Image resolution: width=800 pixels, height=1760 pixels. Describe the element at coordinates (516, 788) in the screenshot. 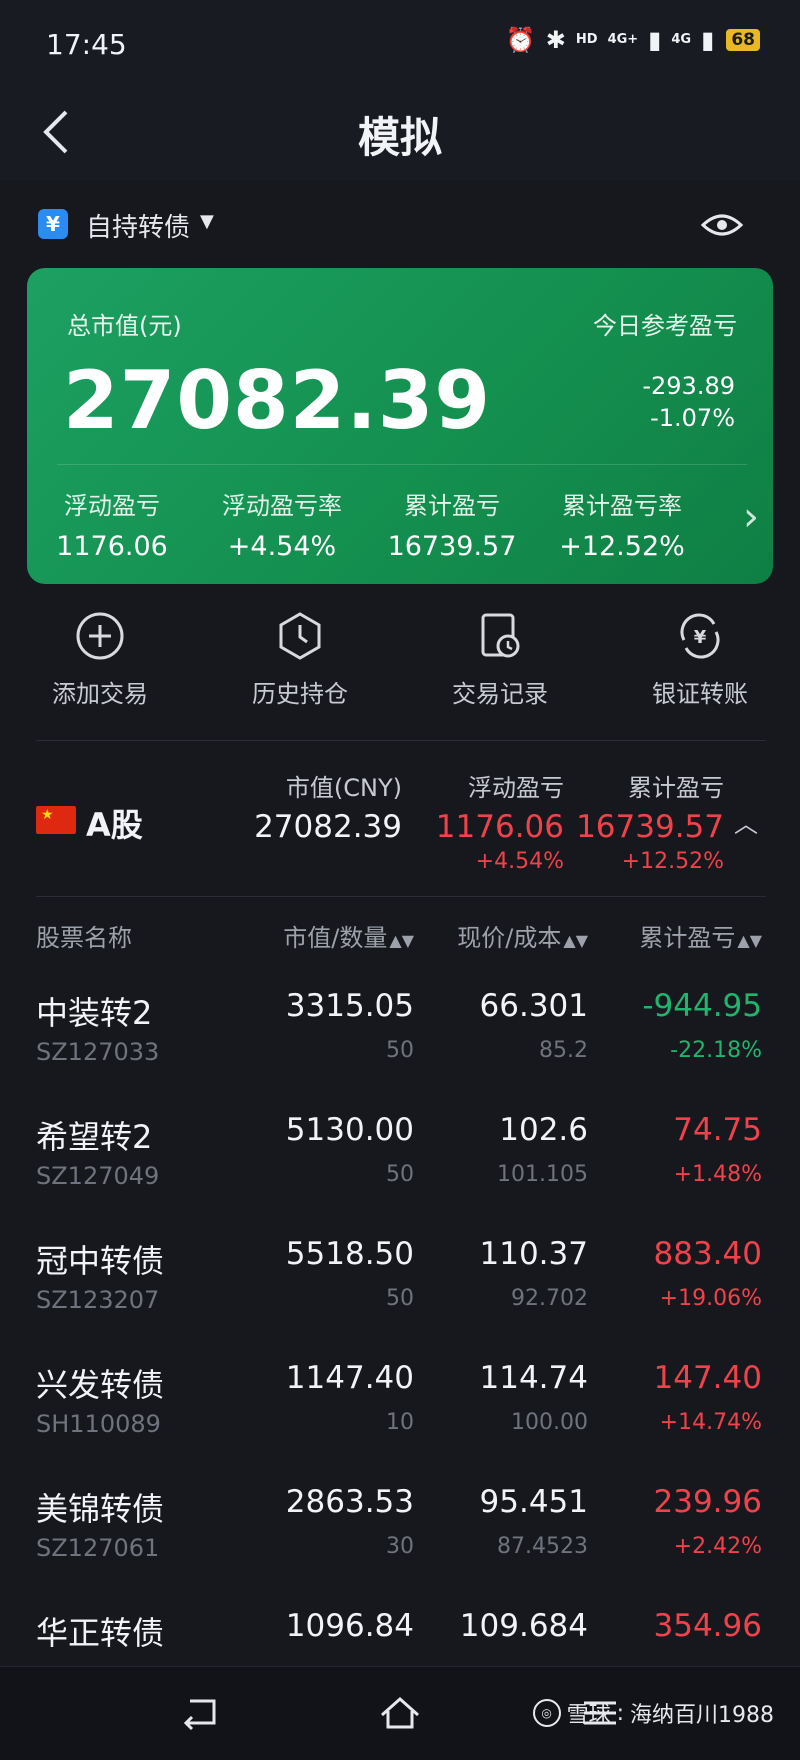

I see `market-float-label: 浮动盈亏` at that location.